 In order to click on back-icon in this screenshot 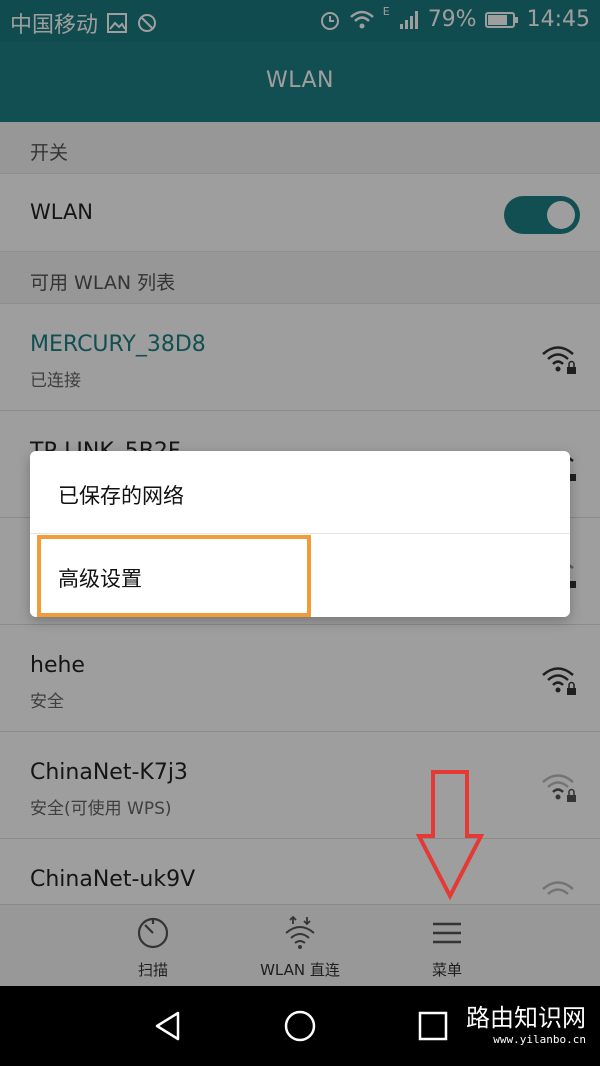, I will do `click(168, 1026)`.